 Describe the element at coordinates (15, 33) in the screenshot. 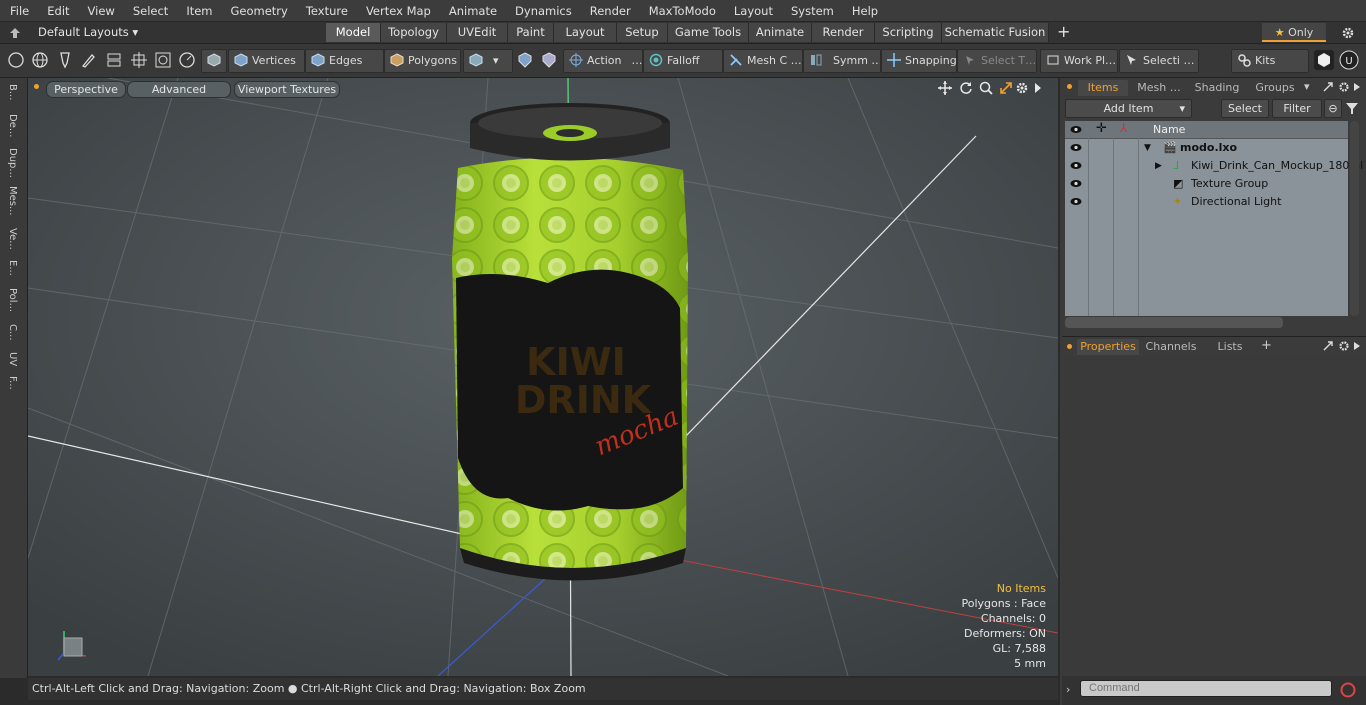

I see `layout-arrow-icon` at that location.